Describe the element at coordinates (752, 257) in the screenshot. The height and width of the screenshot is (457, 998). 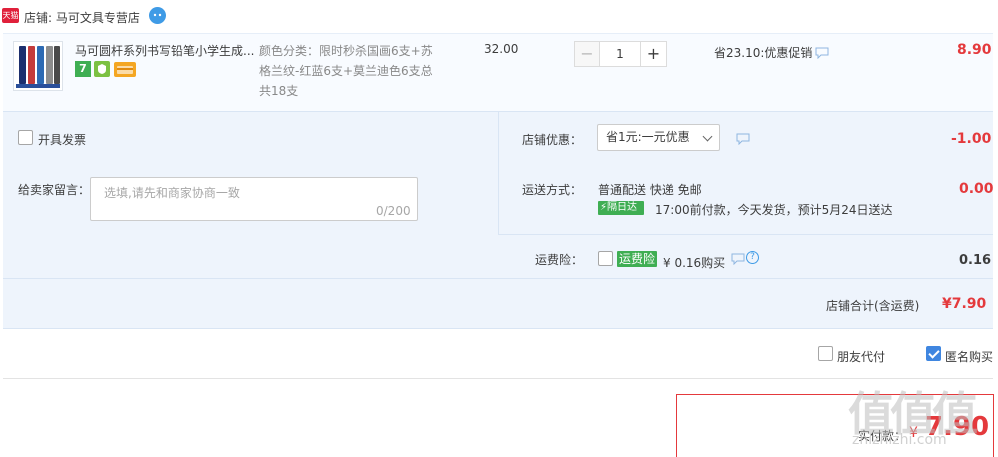
I see `help-question-icon: ?` at that location.